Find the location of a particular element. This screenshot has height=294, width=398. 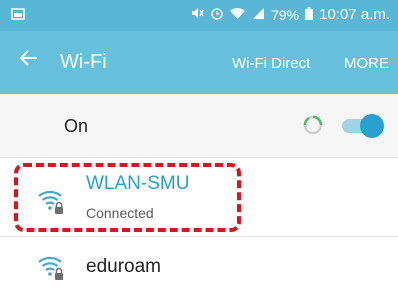

battery-percentage: 79% is located at coordinates (285, 14).